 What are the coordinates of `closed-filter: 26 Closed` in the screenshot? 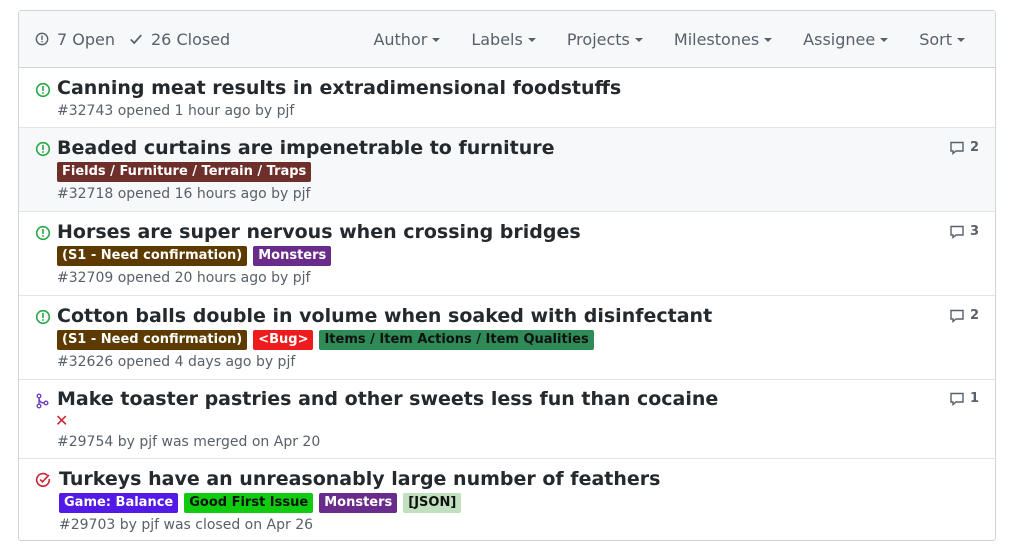 It's located at (179, 39).